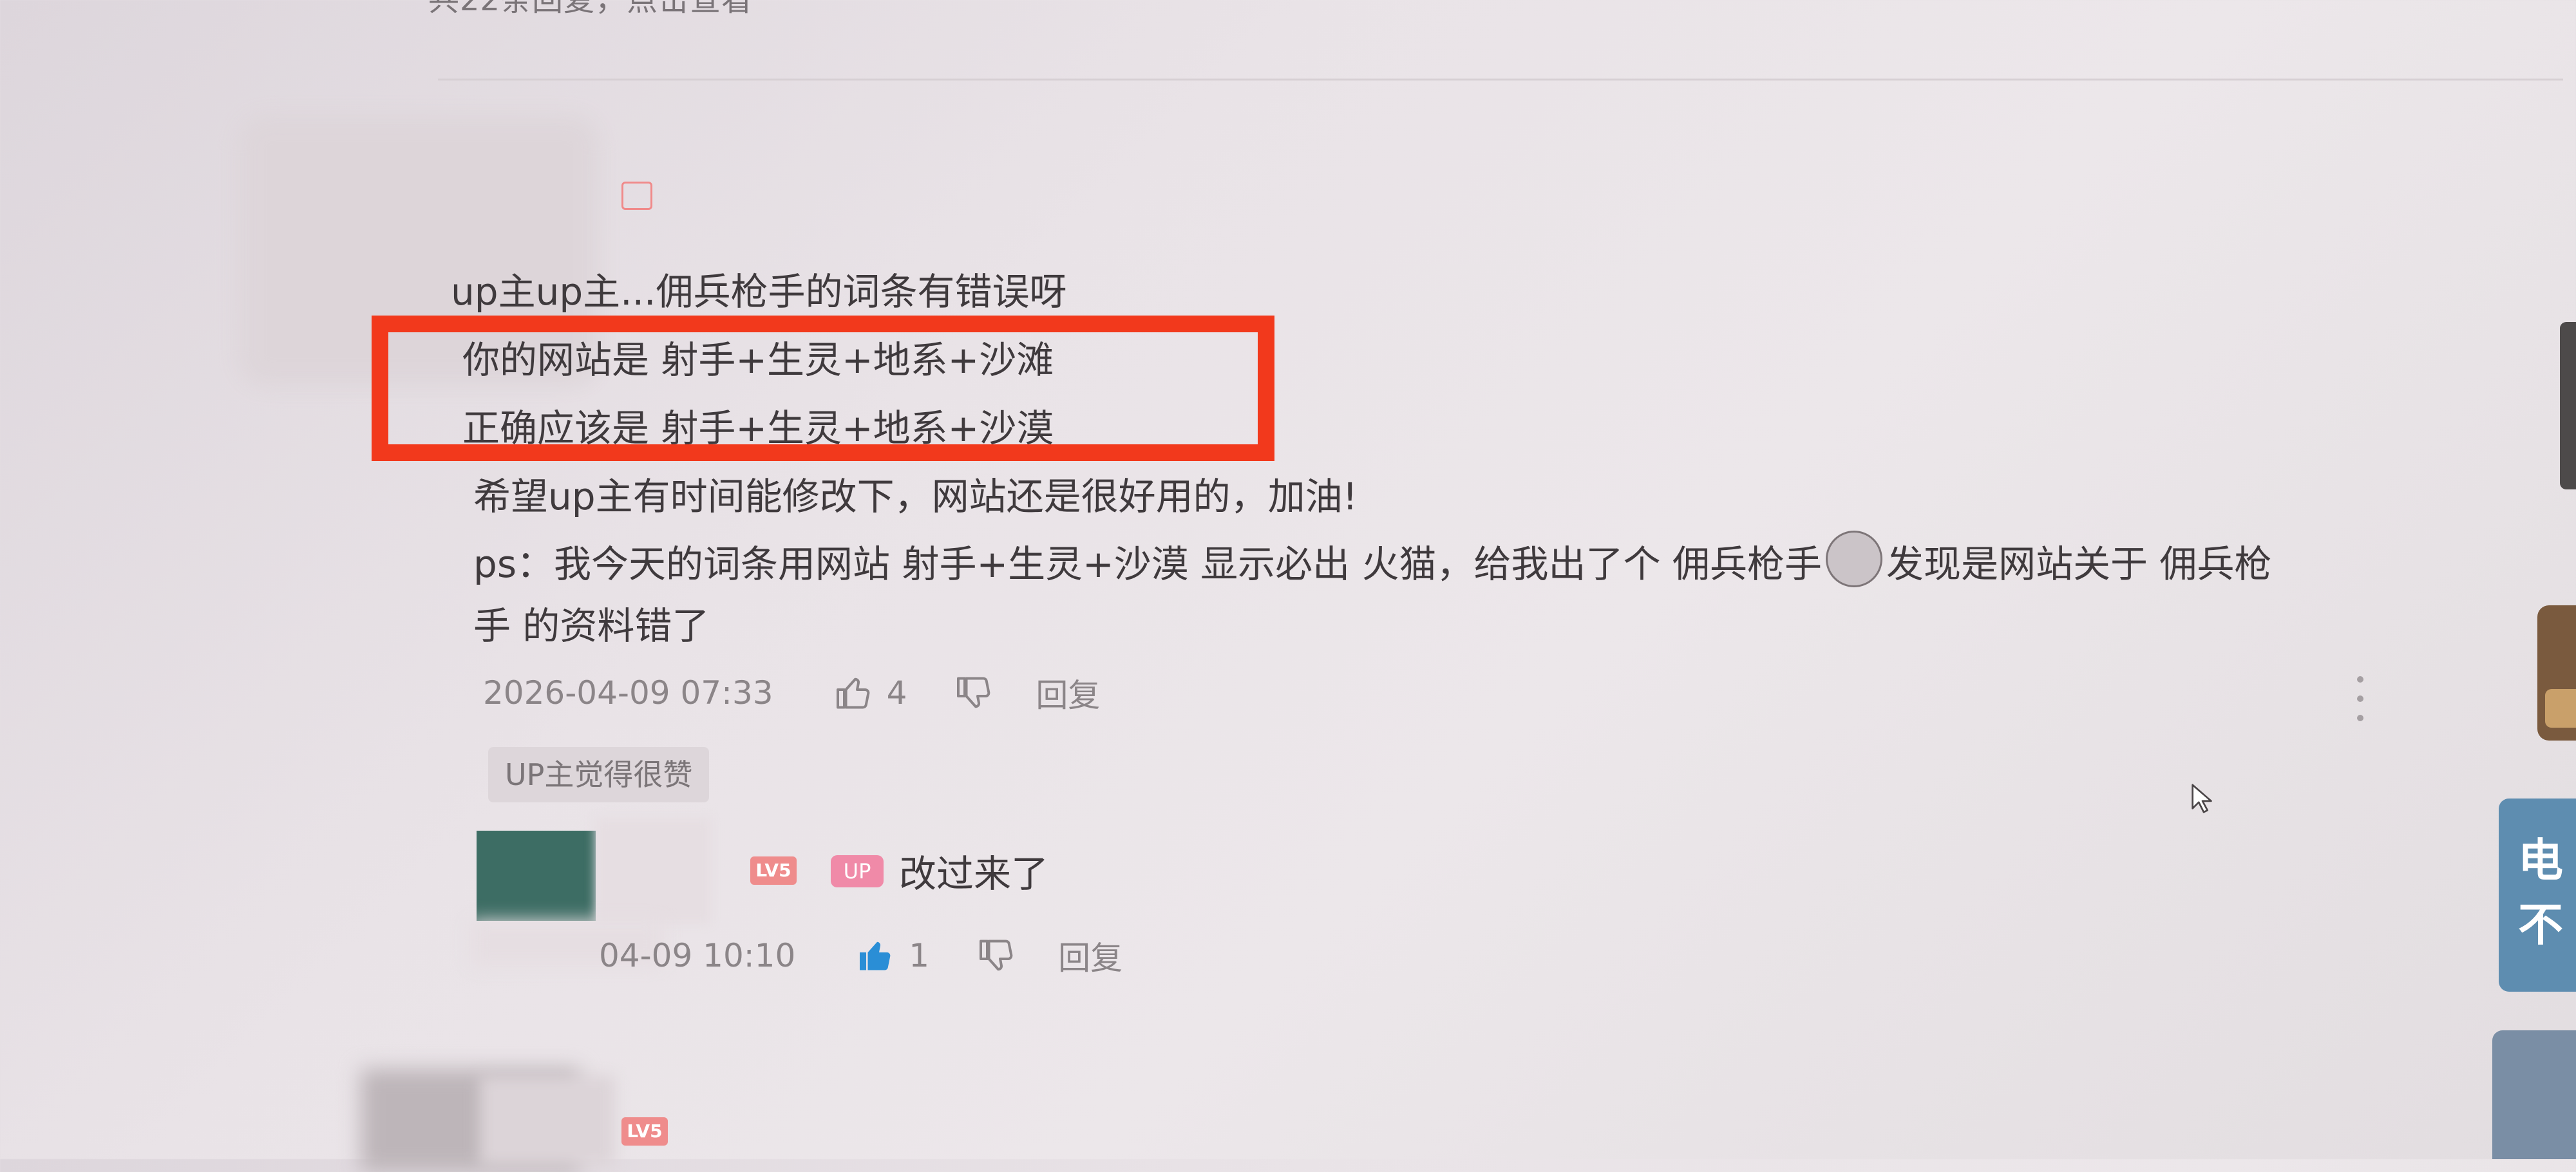 This screenshot has height=1172, width=2576. I want to click on comment-line: 希望up主有时间能修改下，网站还是很好用的，加油!, so click(915, 496).